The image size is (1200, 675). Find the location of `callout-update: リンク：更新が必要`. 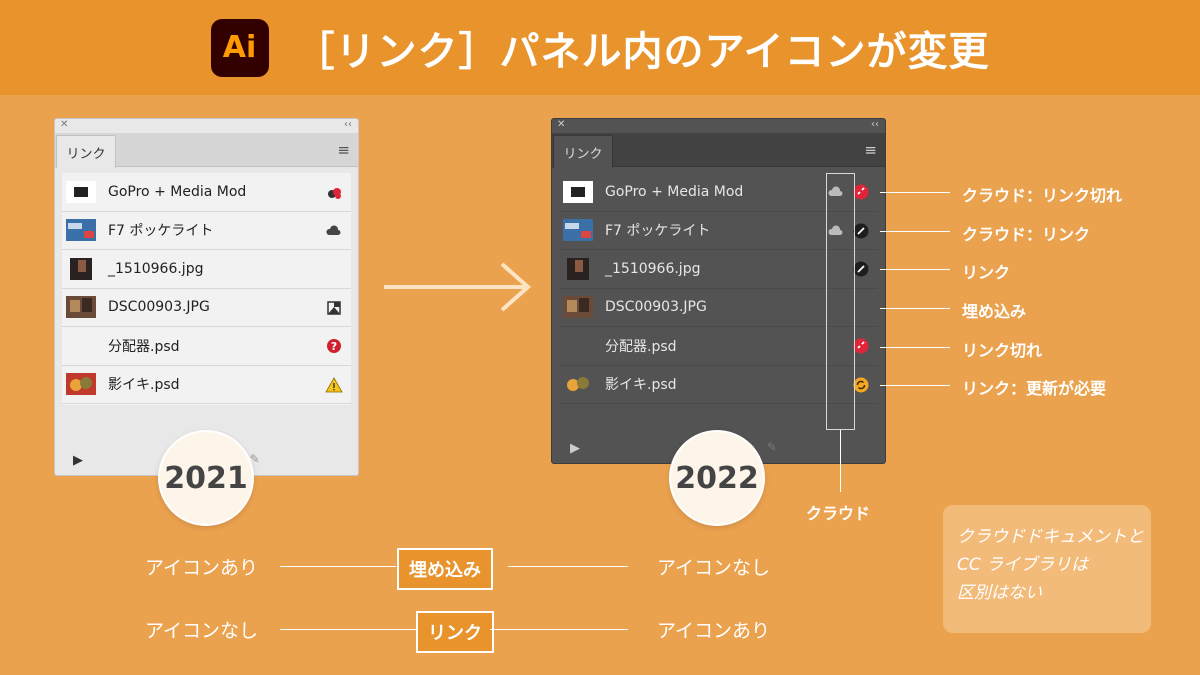

callout-update: リンク：更新が必要 is located at coordinates (1034, 388).